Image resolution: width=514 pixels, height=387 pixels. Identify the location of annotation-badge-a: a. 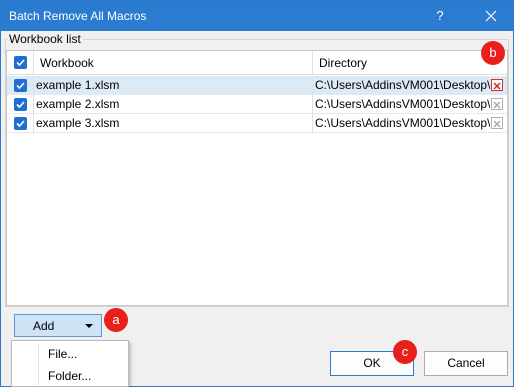
(116, 320).